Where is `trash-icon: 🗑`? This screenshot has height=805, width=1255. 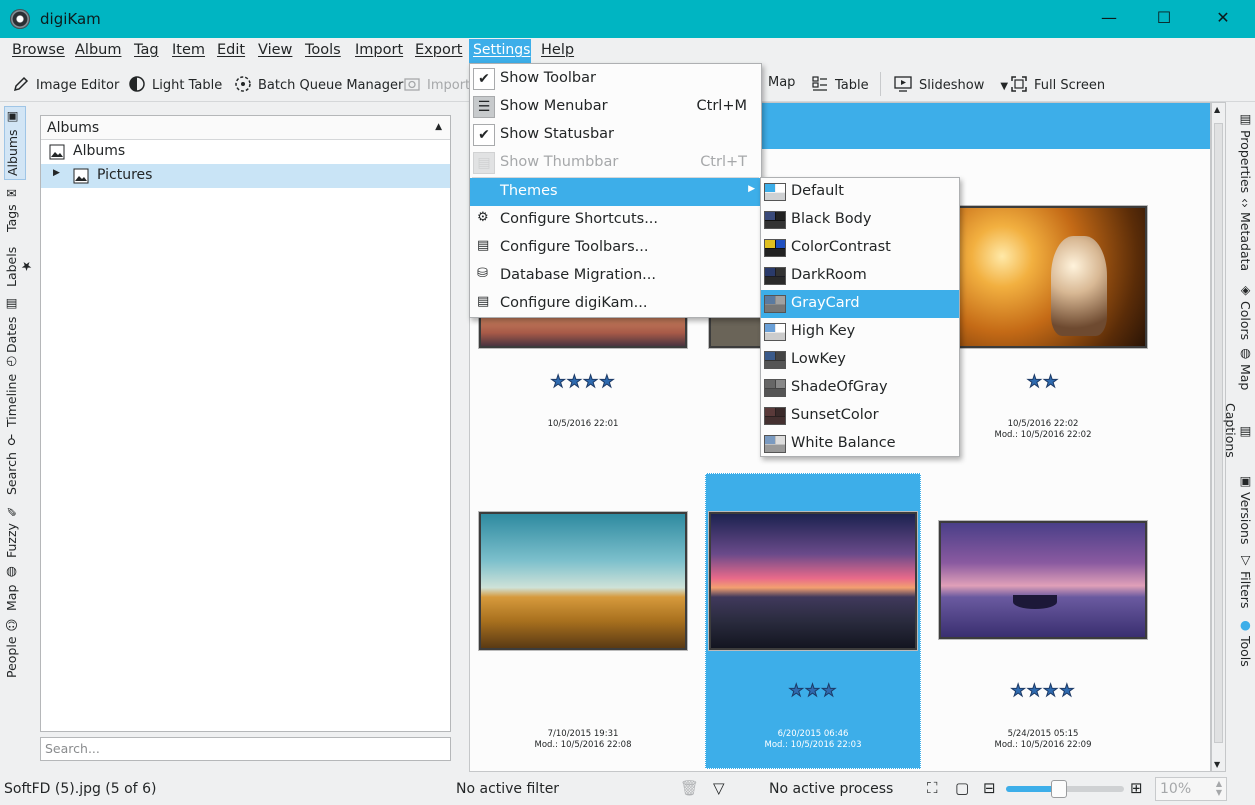 trash-icon: 🗑 is located at coordinates (689, 788).